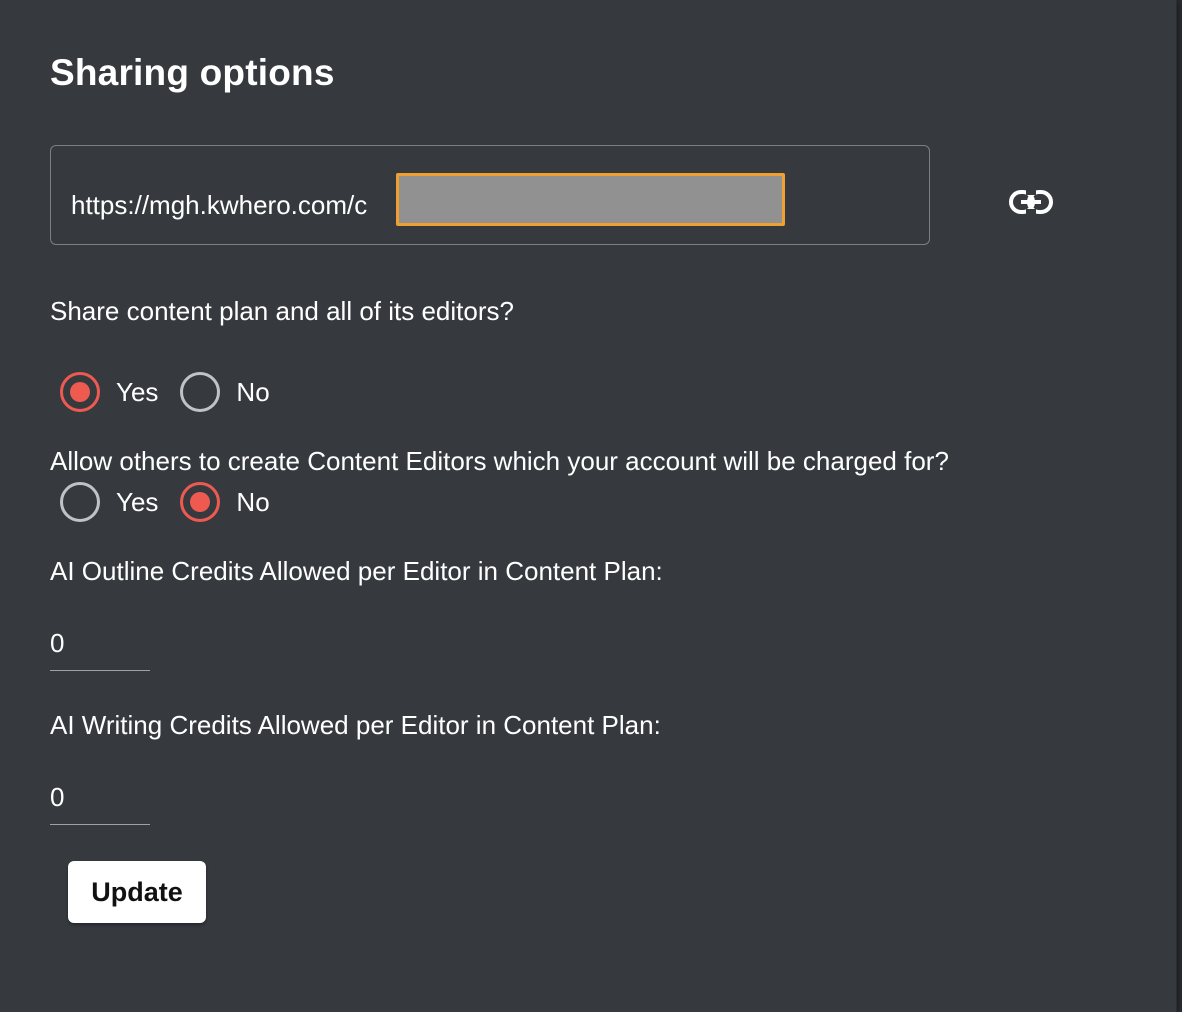  I want to click on link-icon, so click(1031, 202).